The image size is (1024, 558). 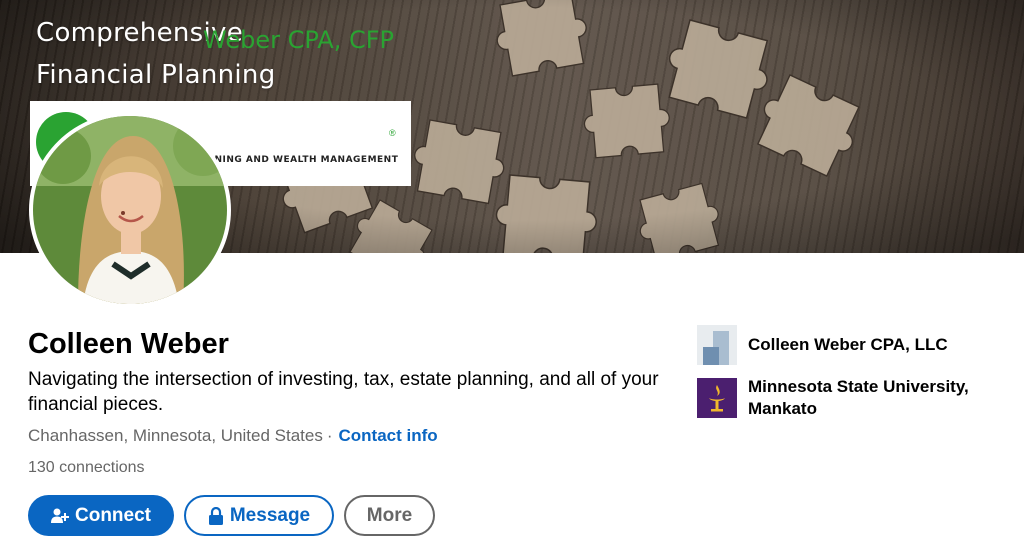 I want to click on profile-avatar, so click(x=130, y=210).